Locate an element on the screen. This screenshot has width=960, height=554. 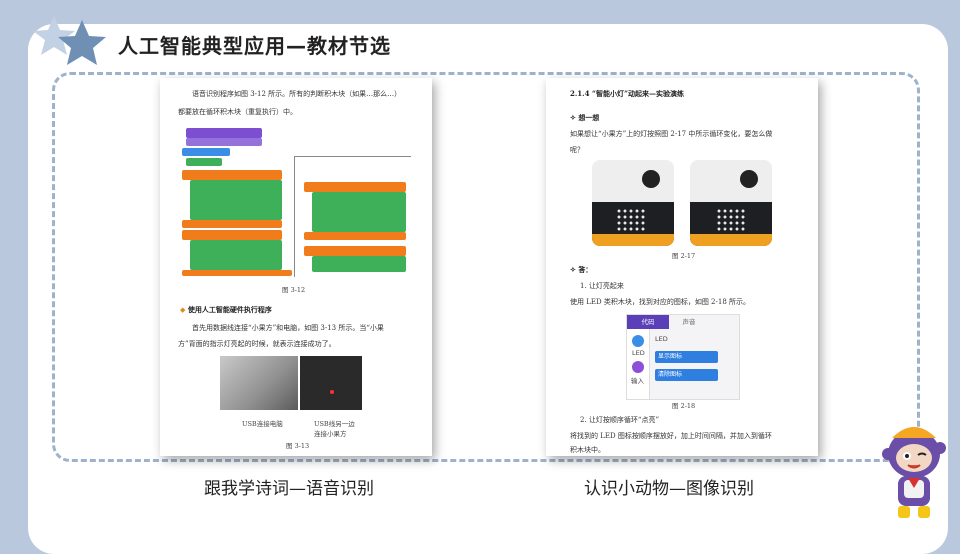
subheading: ✧ 想一想 is located at coordinates (585, 117).